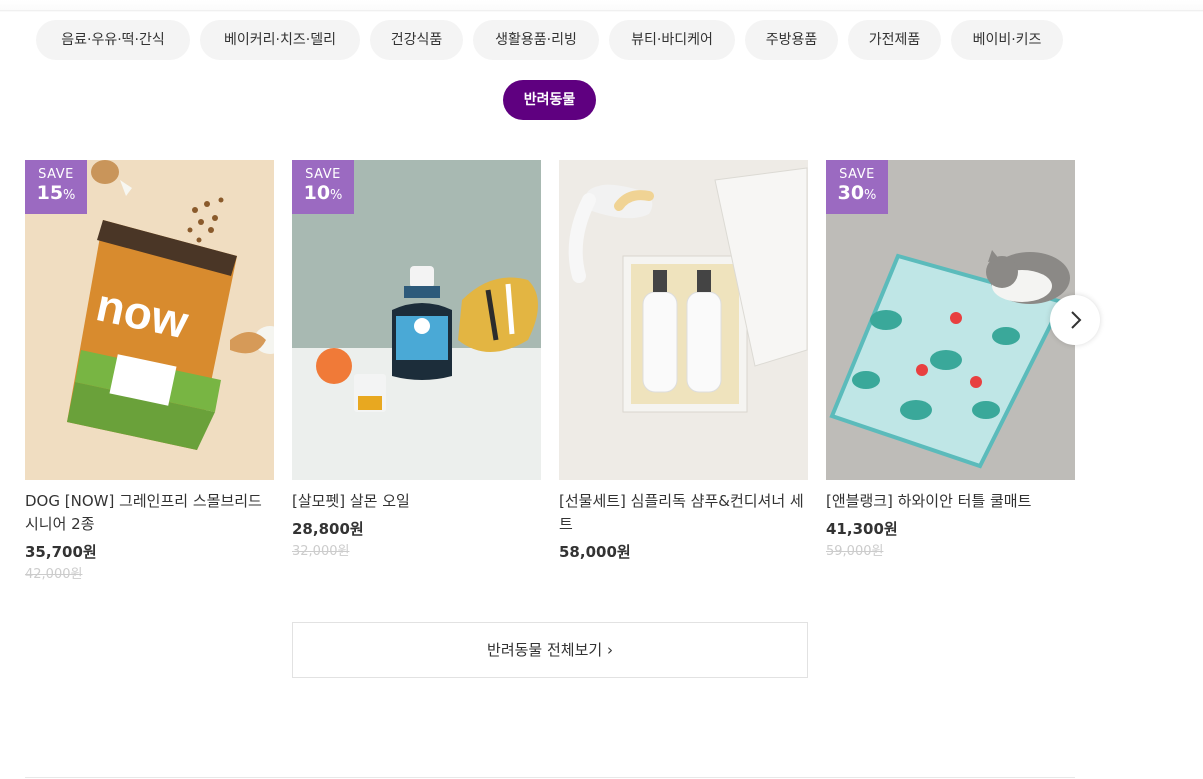 The width and height of the screenshot is (1203, 779). I want to click on product-name: [선물세트] 심플리독 샴푸&컨디셔너 세트, so click(683, 513).